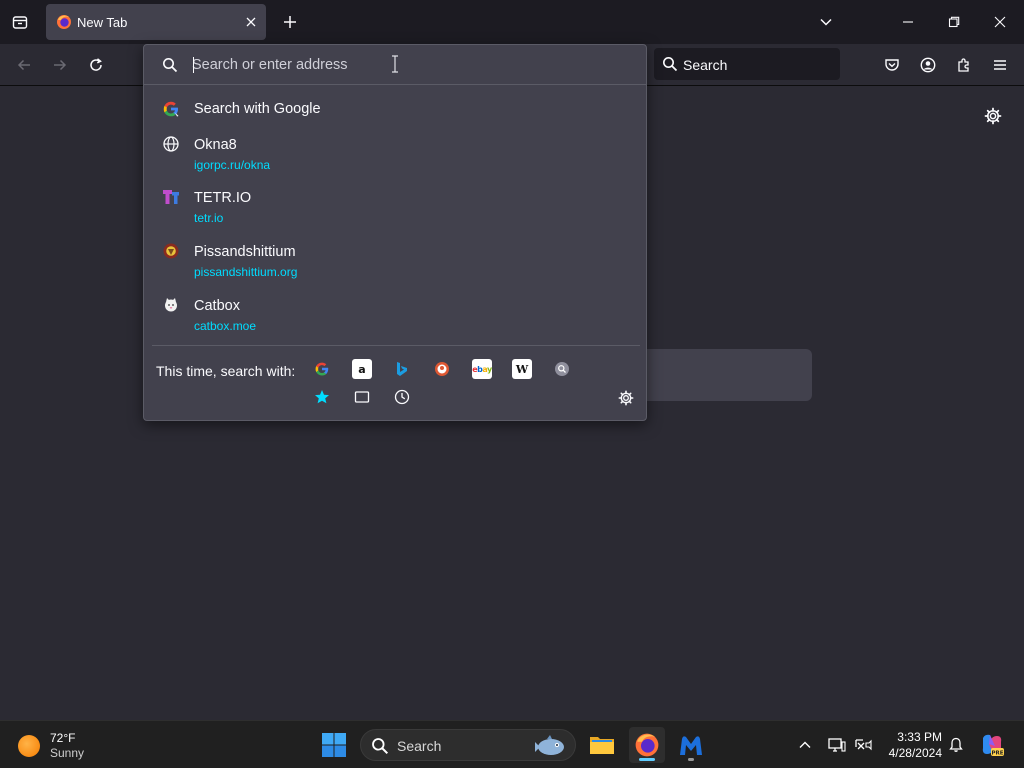 The width and height of the screenshot is (1024, 768). Describe the element at coordinates (29, 746) in the screenshot. I see `sun-icon` at that location.